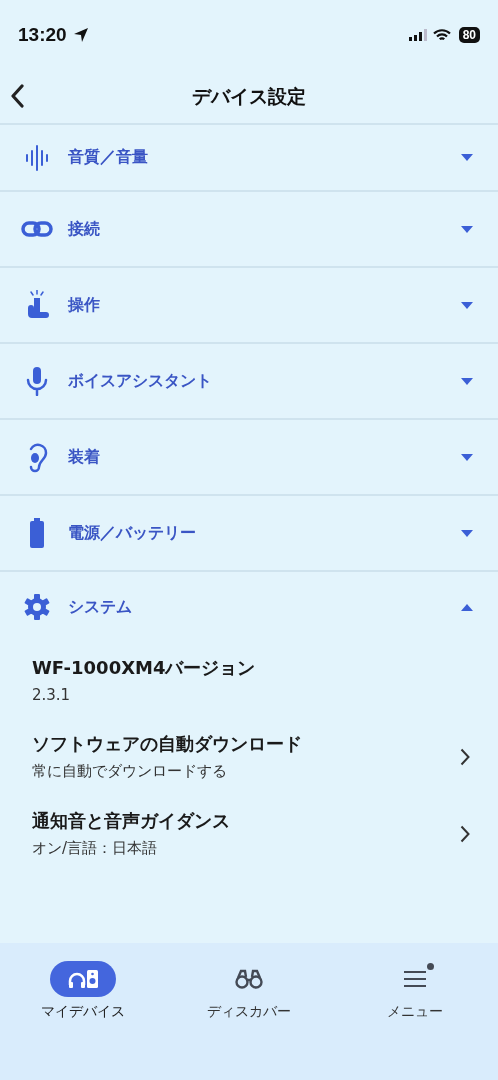  Describe the element at coordinates (132, 533) in the screenshot. I see `section-label: 電源／バッテリー` at that location.